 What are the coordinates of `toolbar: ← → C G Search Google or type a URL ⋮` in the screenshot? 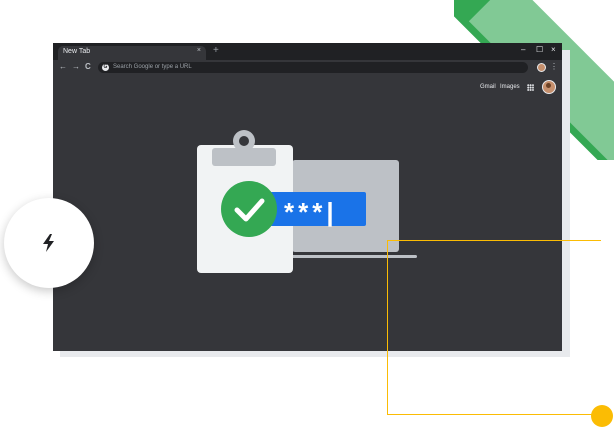 It's located at (307, 67).